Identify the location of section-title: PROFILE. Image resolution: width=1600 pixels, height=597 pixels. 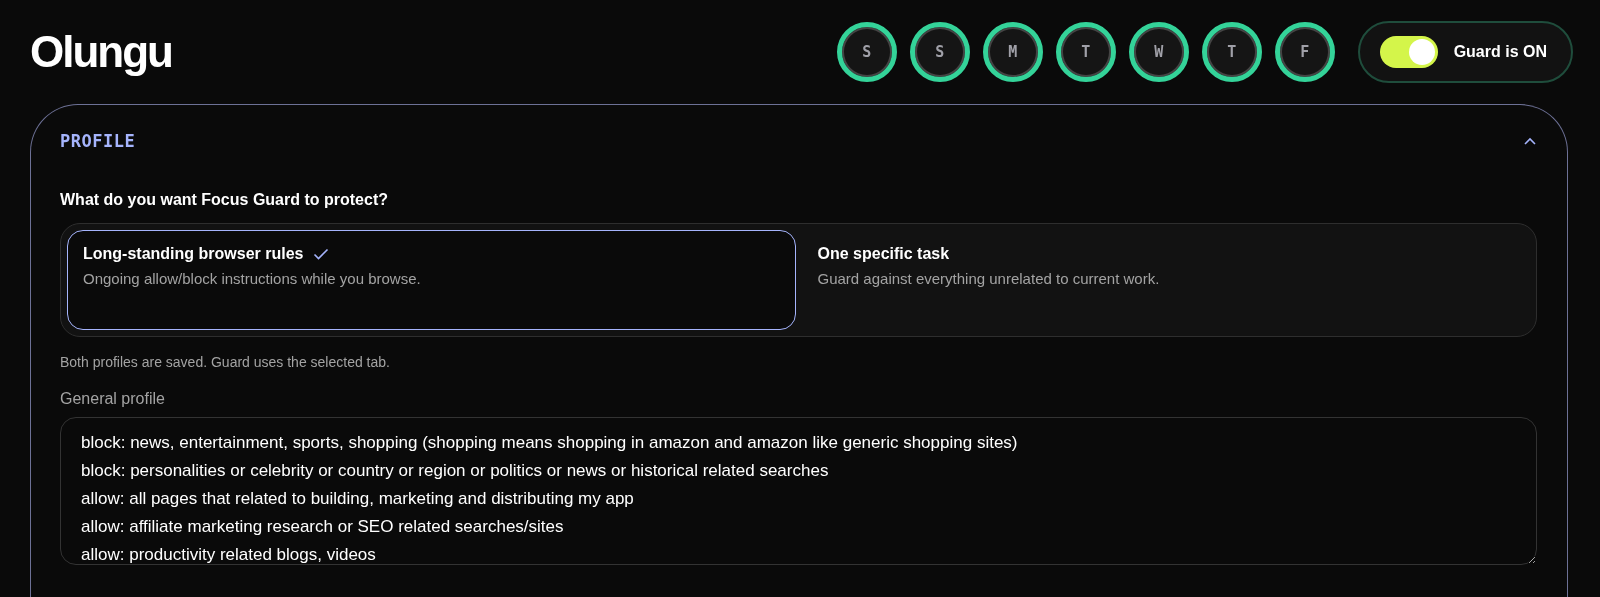
(98, 141).